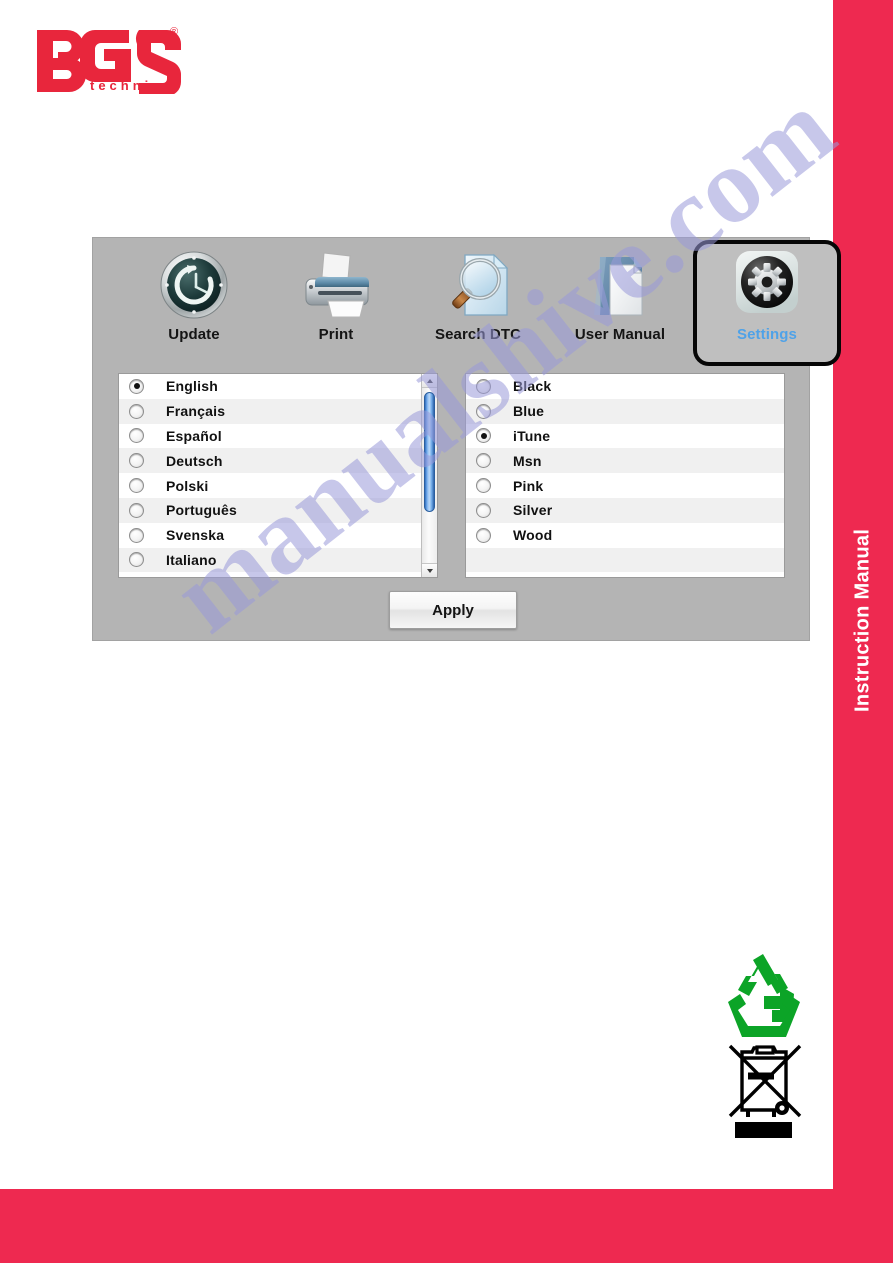  What do you see at coordinates (620, 285) in the screenshot?
I see `manual-folder-icon` at bounding box center [620, 285].